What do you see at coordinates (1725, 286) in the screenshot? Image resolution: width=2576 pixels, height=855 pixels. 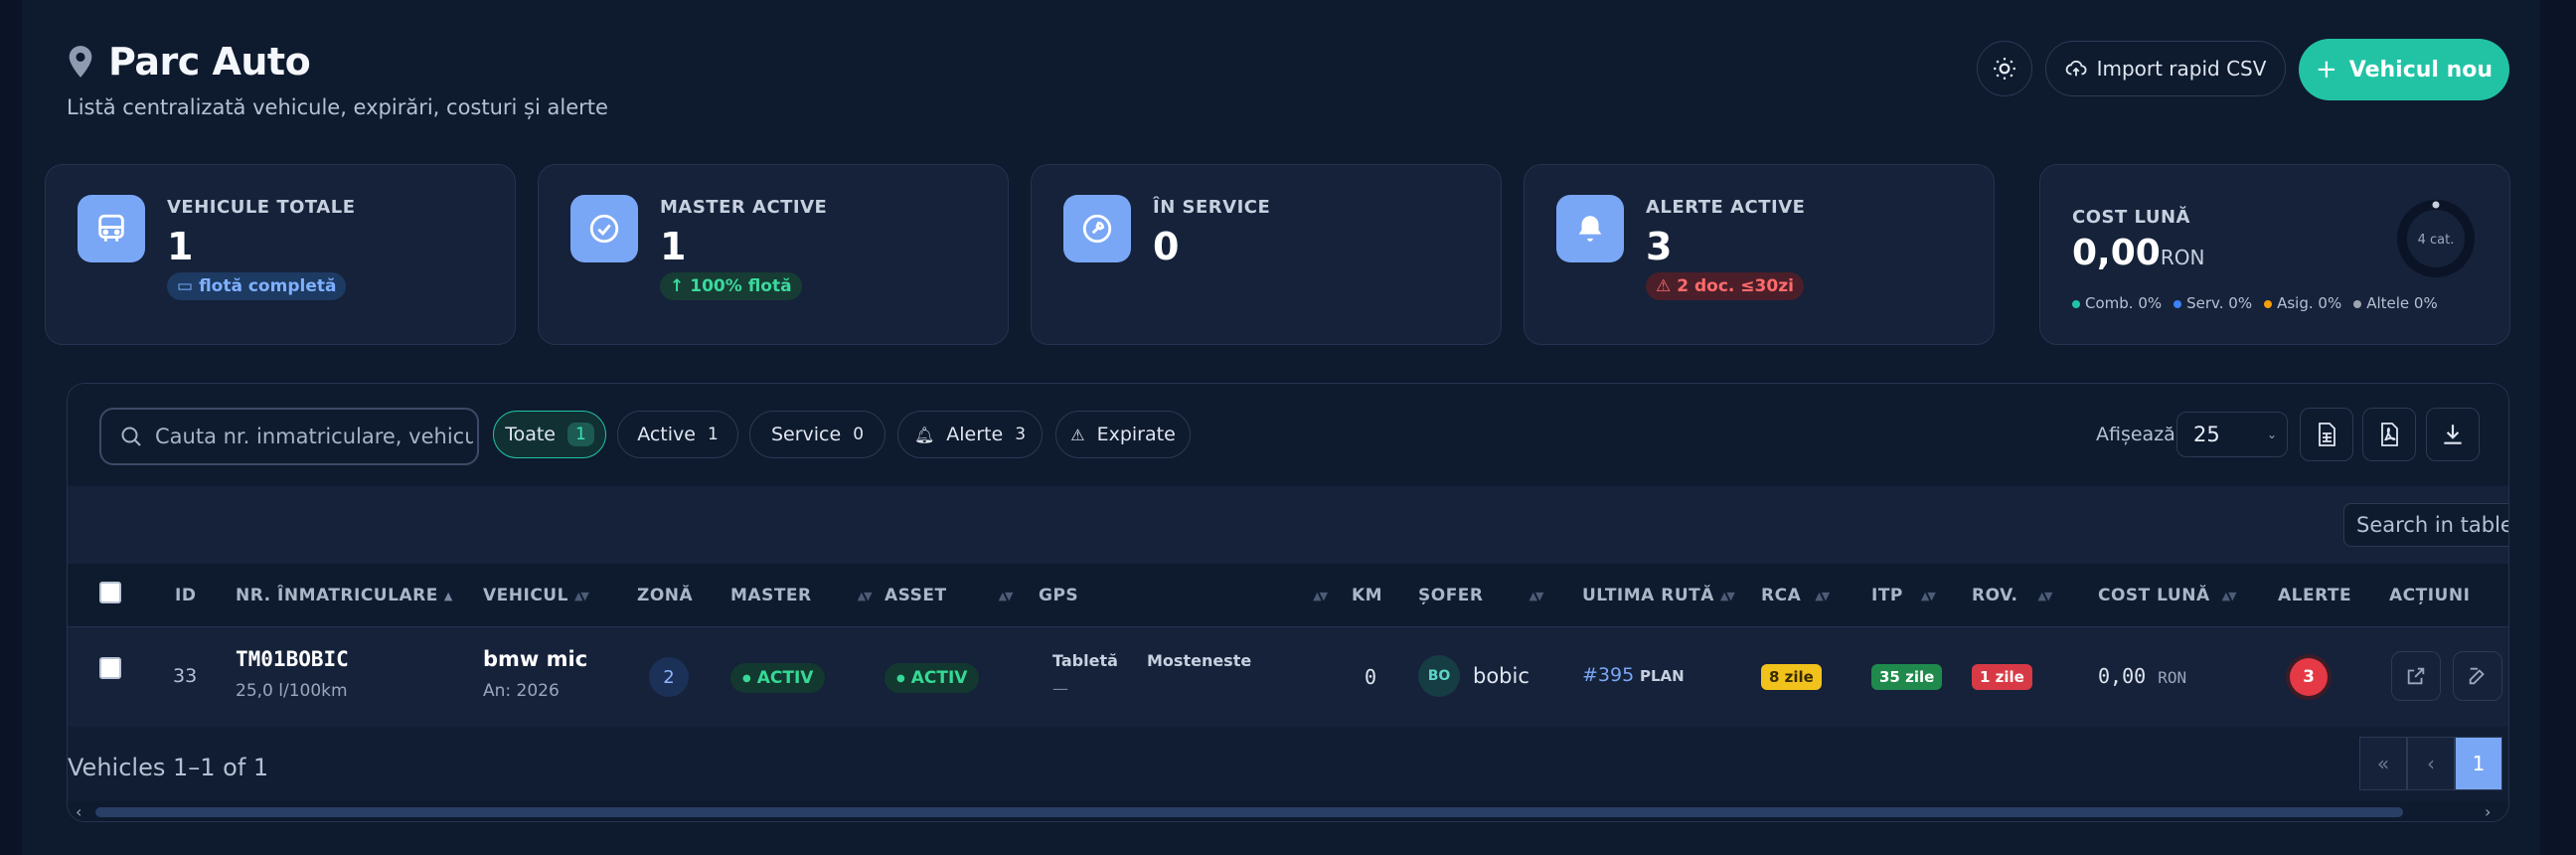 I see `stat-chip: ⚠ 2 doc. ≤30zi` at bounding box center [1725, 286].